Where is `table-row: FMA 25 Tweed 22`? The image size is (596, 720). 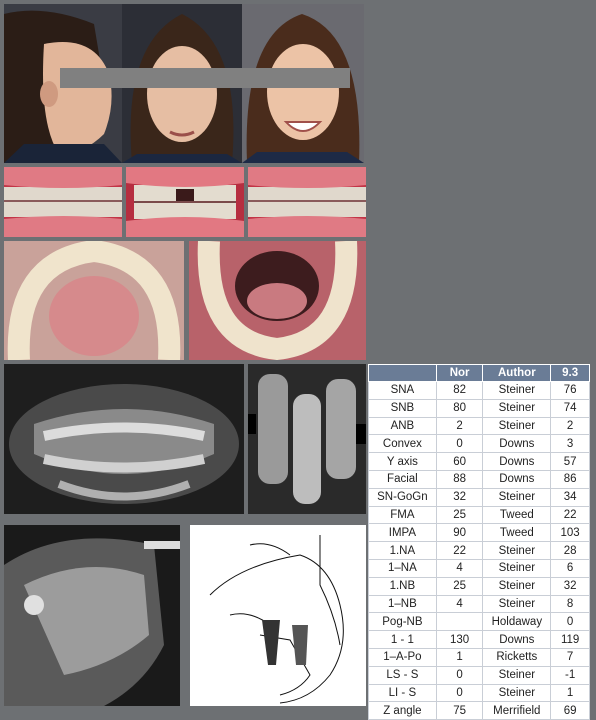 table-row: FMA 25 Tweed 22 is located at coordinates (479, 515).